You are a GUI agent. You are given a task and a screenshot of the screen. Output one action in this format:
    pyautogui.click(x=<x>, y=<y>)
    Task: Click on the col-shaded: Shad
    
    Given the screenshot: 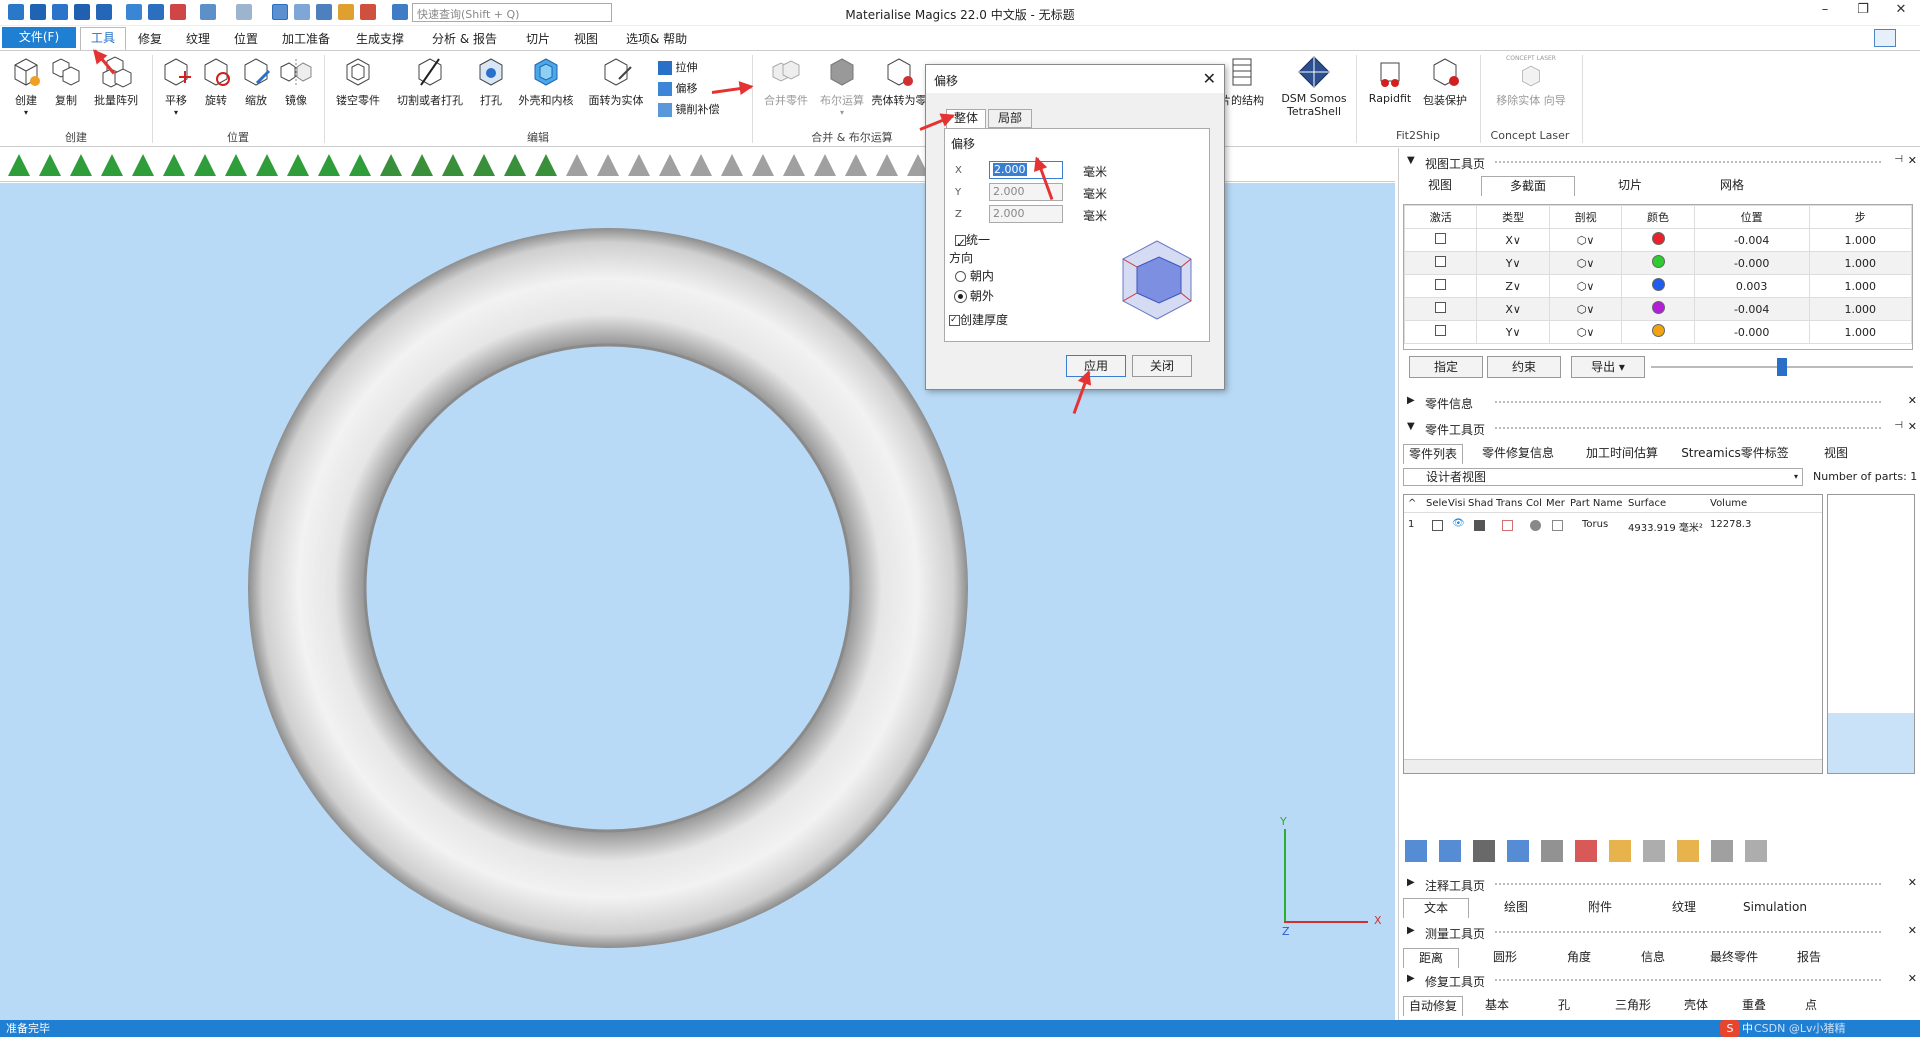 What is the action you would take?
    pyautogui.click(x=1480, y=503)
    